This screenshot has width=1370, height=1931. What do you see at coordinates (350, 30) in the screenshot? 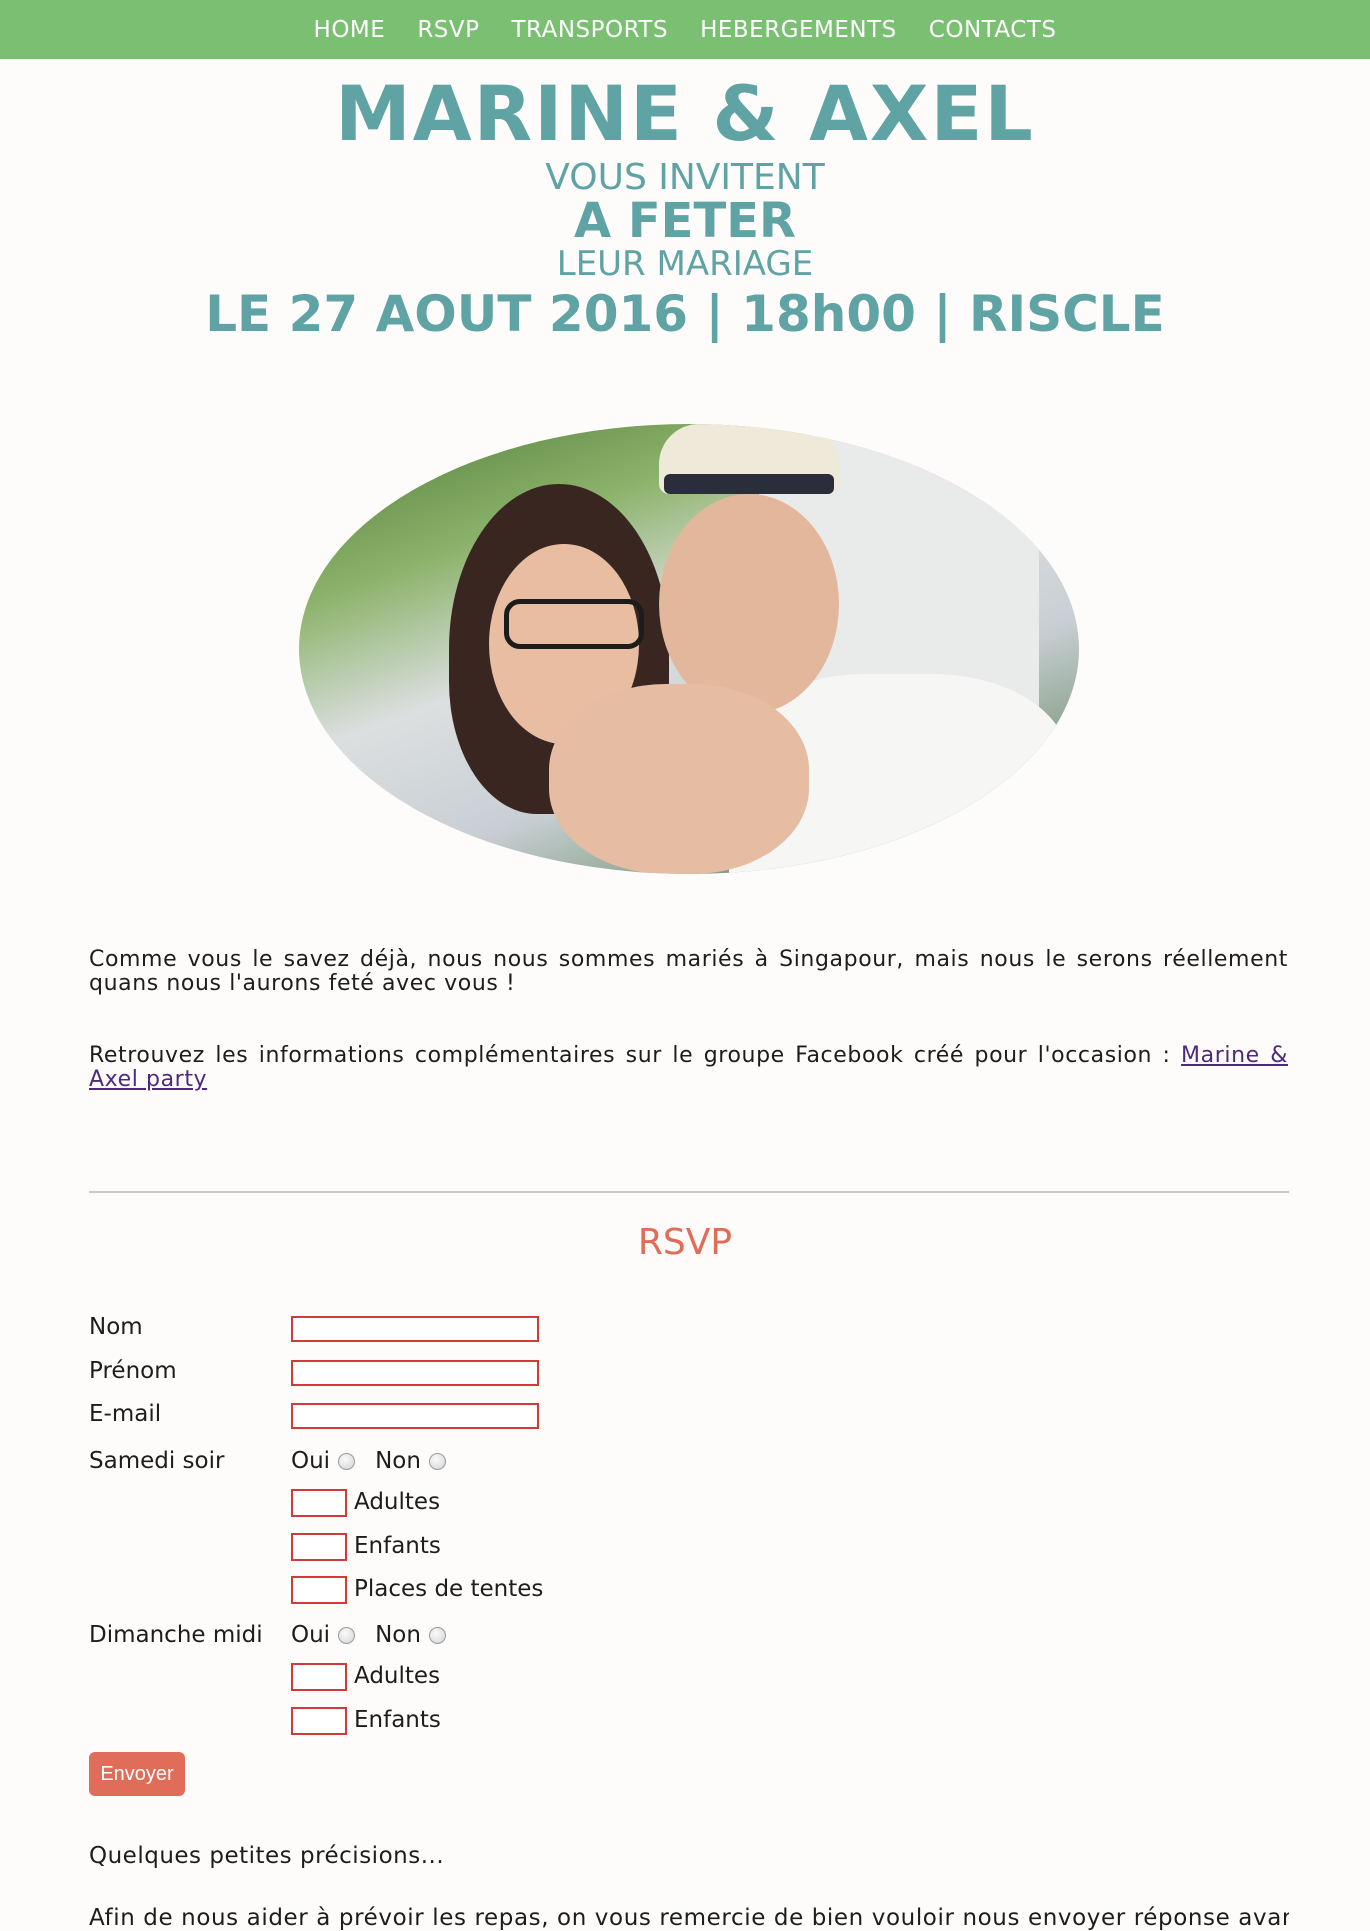
I see `nav-home: HOME` at bounding box center [350, 30].